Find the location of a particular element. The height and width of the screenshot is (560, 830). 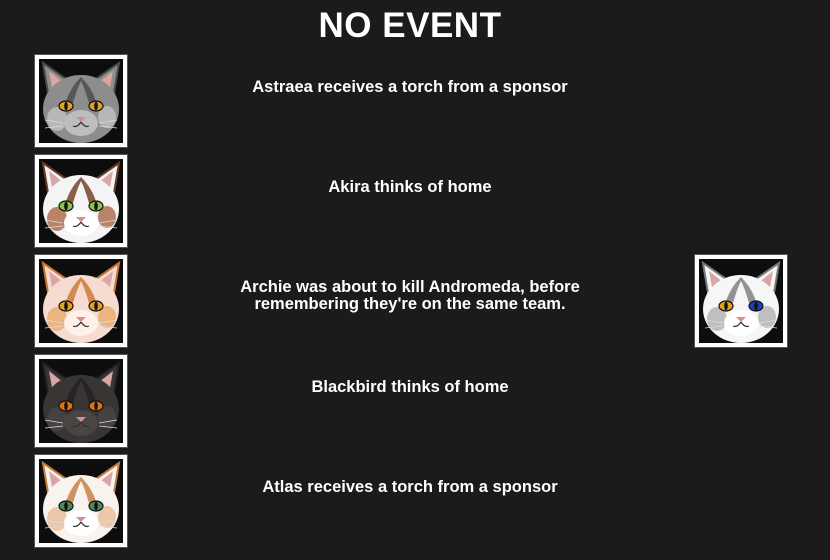

event-text: Astraea receives a torch from a sponsor is located at coordinates (410, 87).